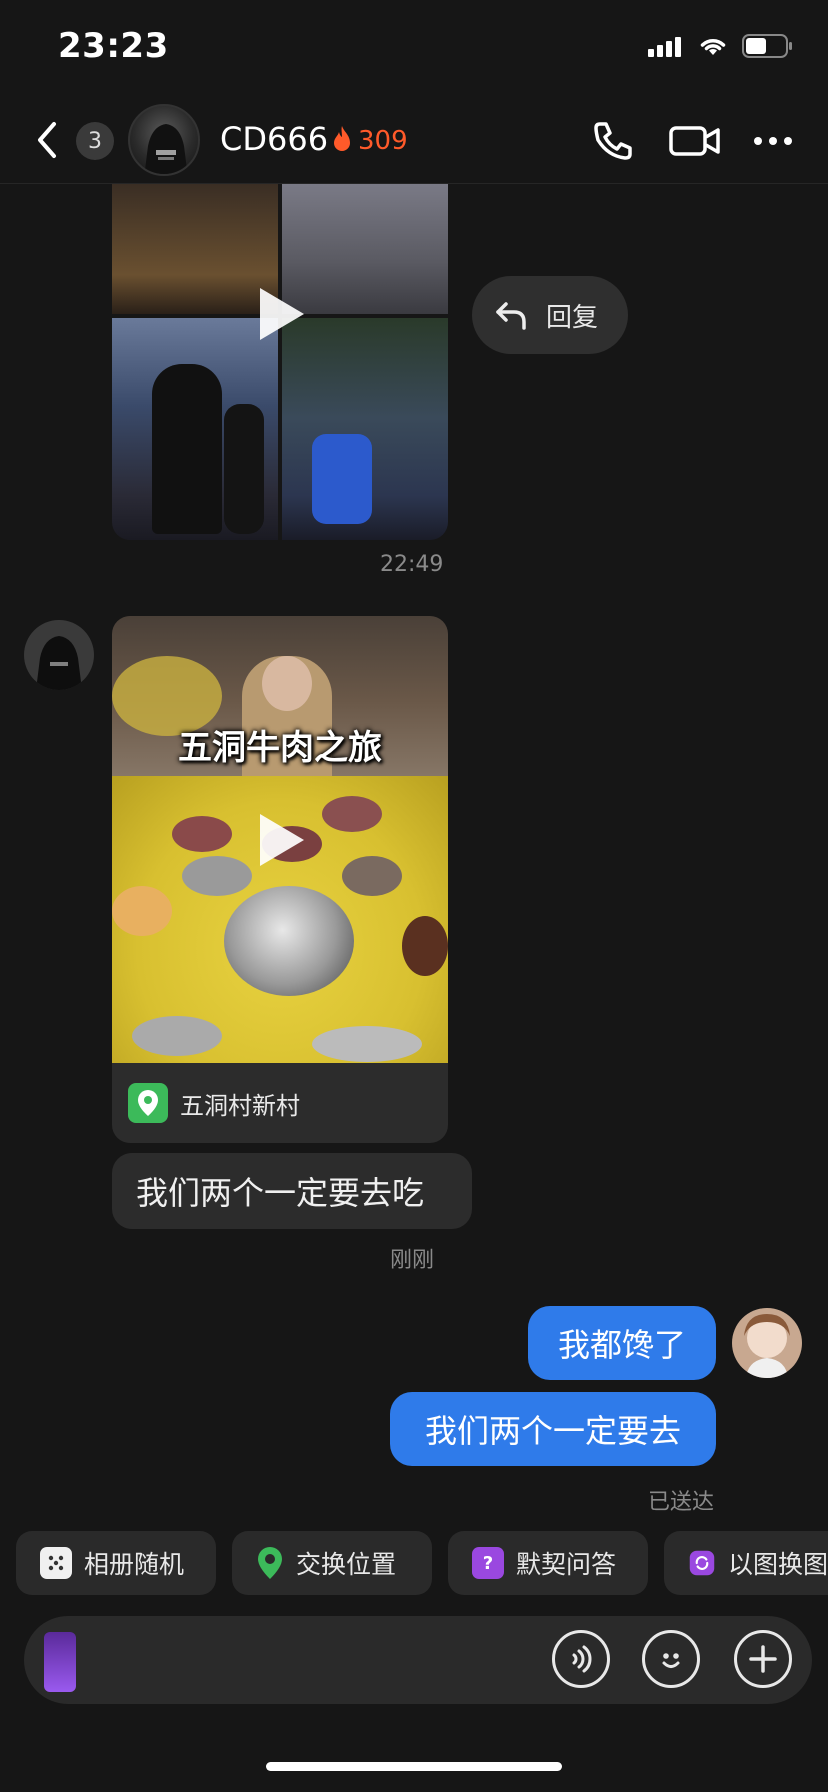  I want to click on incoming-message: 我们两个一定要去吃, so click(292, 1191).